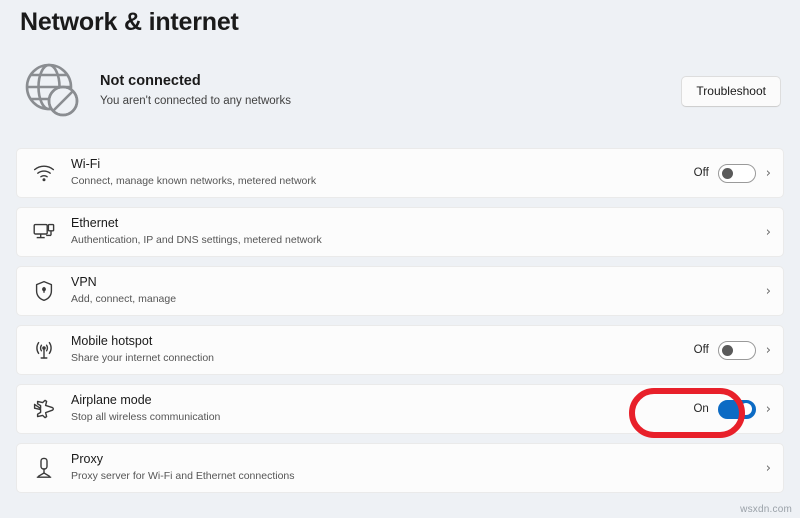 The image size is (800, 518). Describe the element at coordinates (124, 298) in the screenshot. I see `row-subtitle: Add, connect, manage` at that location.